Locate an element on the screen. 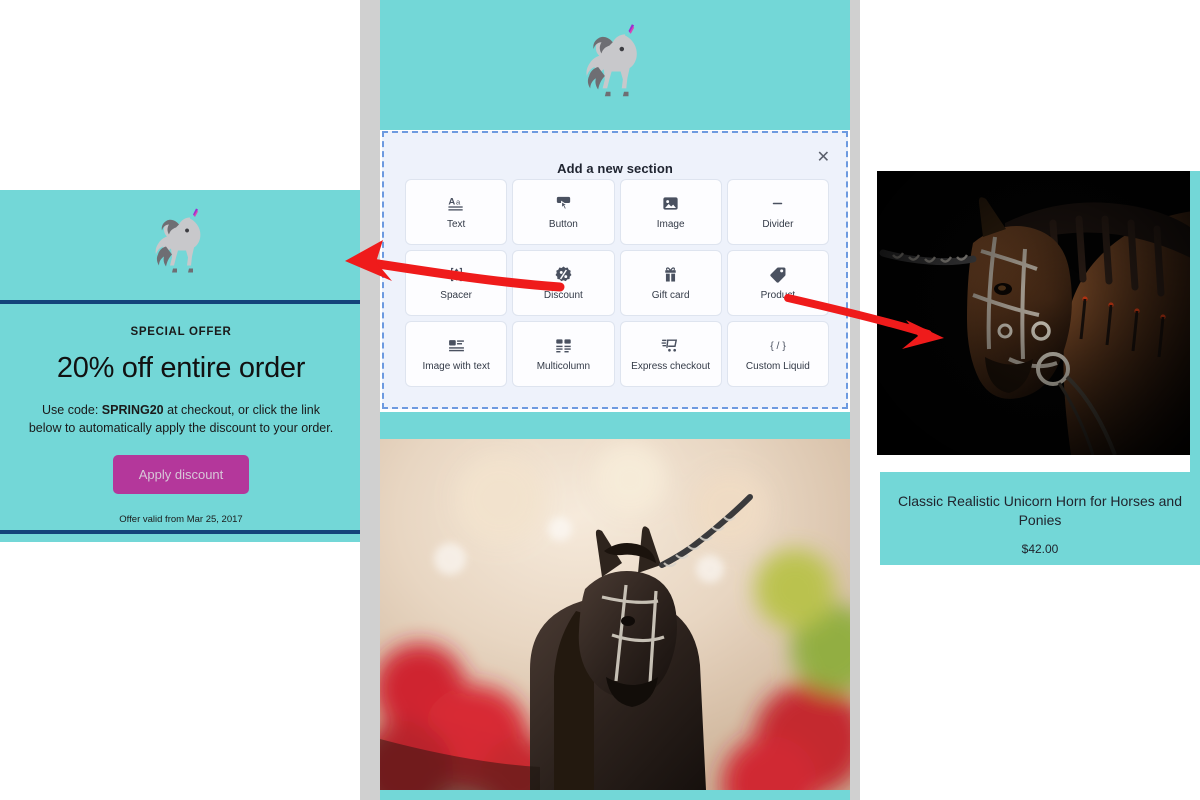  section-option-divider: Divider is located at coordinates (777, 212).